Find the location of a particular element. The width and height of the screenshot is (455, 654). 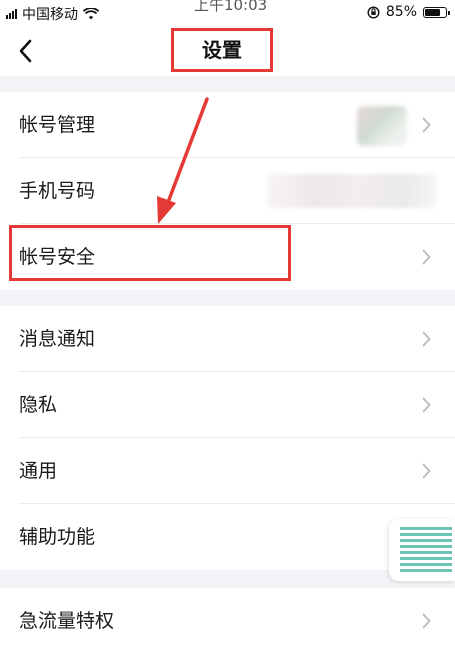

settings-group-data: 急流量特权 is located at coordinates (227, 621).